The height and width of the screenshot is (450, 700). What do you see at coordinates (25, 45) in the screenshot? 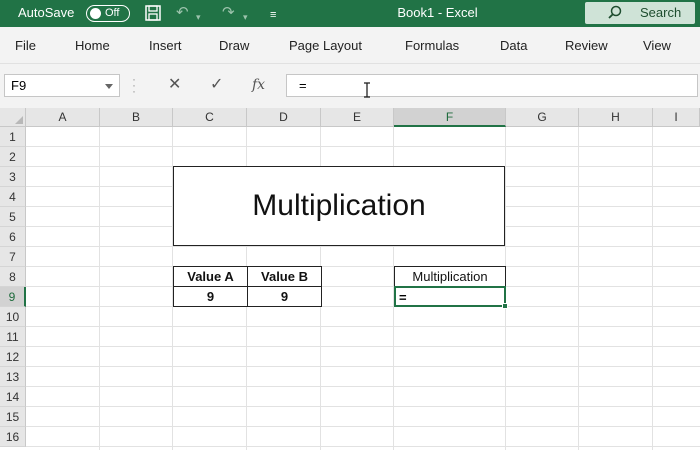
I see `tab-file: File` at bounding box center [25, 45].